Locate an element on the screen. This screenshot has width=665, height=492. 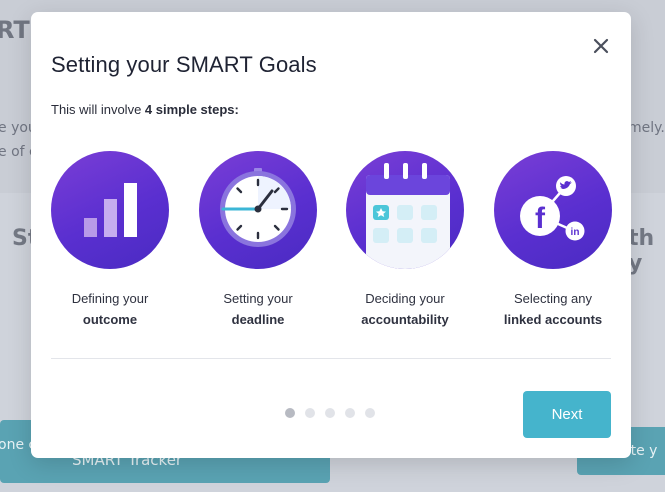
social-share-icon: f in is located at coordinates (552, 208).